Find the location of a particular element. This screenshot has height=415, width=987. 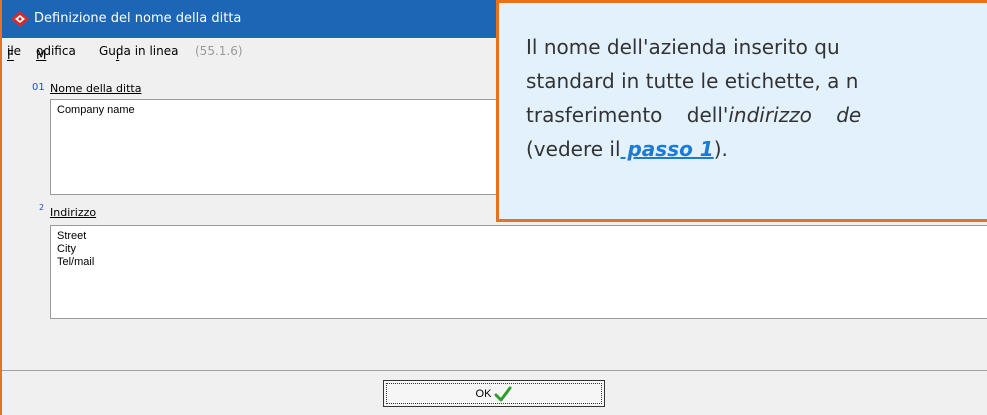

address-line-city: City is located at coordinates (66, 249).